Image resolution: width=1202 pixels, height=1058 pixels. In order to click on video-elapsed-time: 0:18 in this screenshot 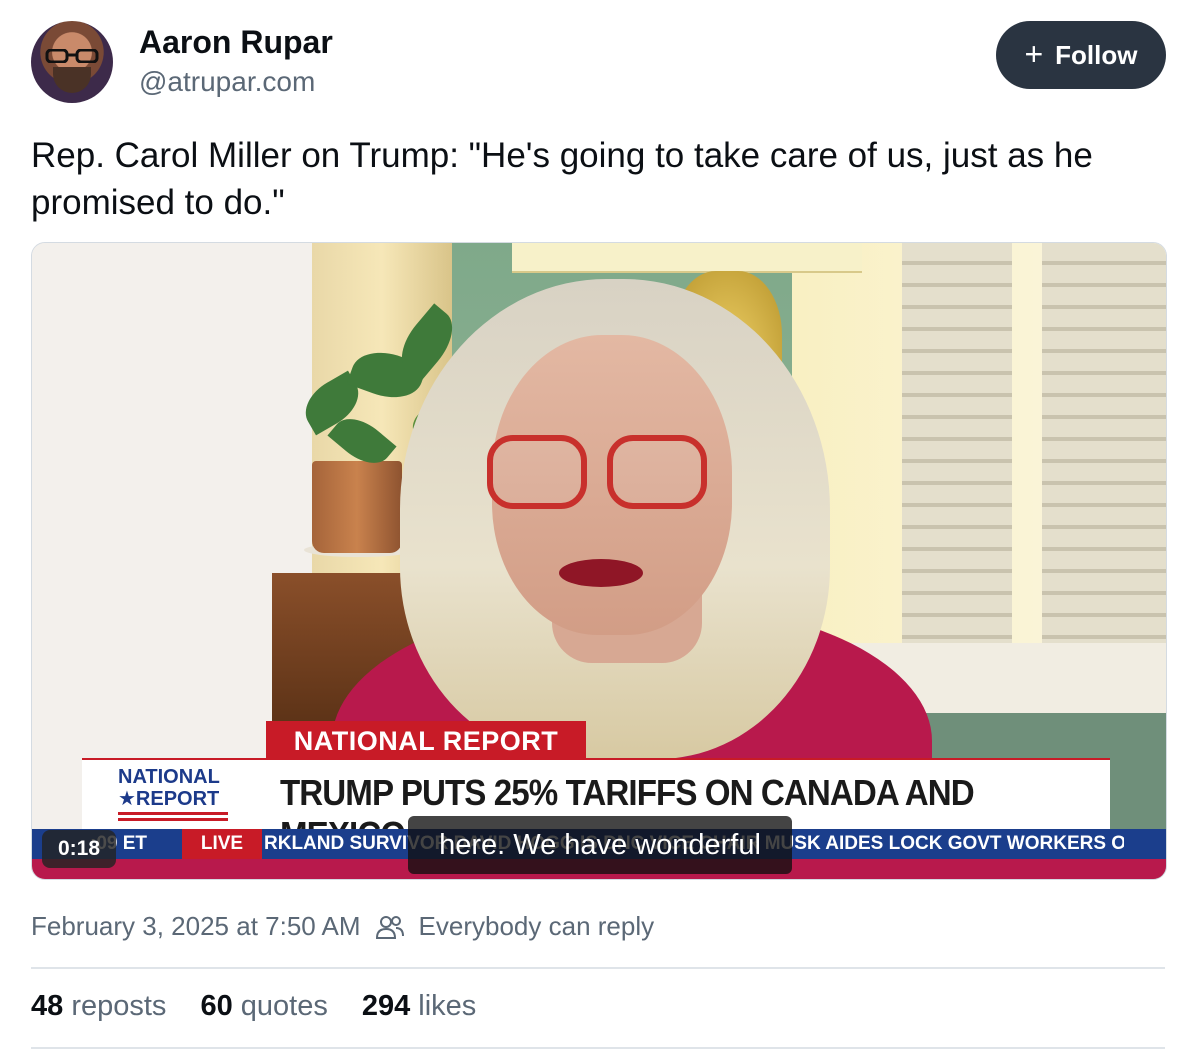, I will do `click(79, 849)`.